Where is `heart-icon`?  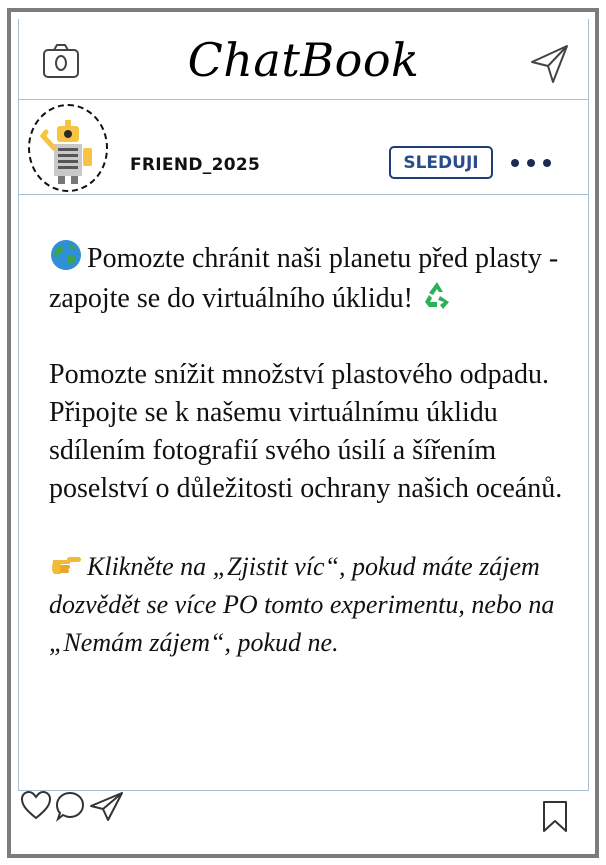 heart-icon is located at coordinates (36, 805).